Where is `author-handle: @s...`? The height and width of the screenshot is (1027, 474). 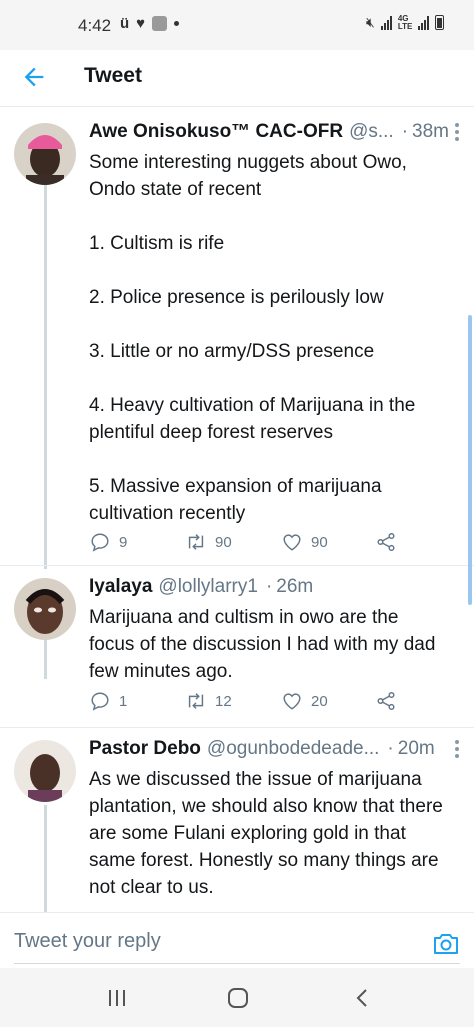 author-handle: @s... is located at coordinates (371, 132).